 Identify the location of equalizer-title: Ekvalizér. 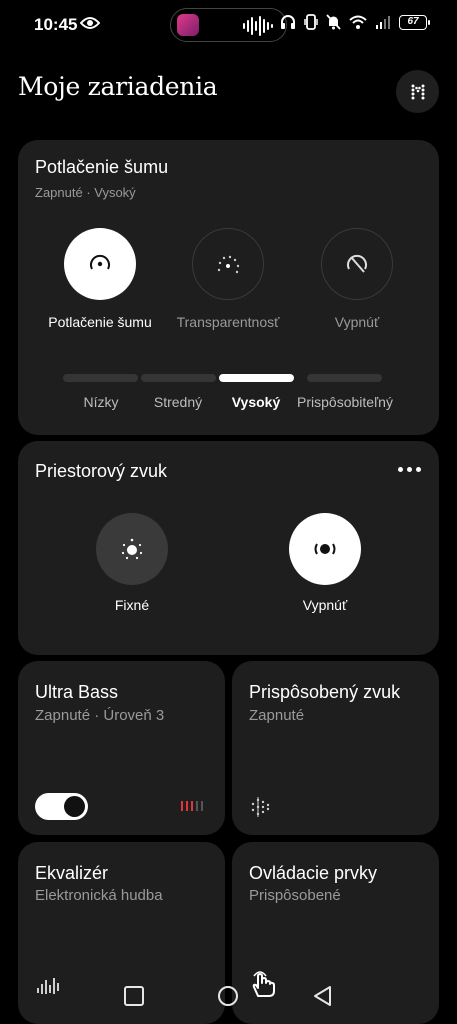
(72, 873).